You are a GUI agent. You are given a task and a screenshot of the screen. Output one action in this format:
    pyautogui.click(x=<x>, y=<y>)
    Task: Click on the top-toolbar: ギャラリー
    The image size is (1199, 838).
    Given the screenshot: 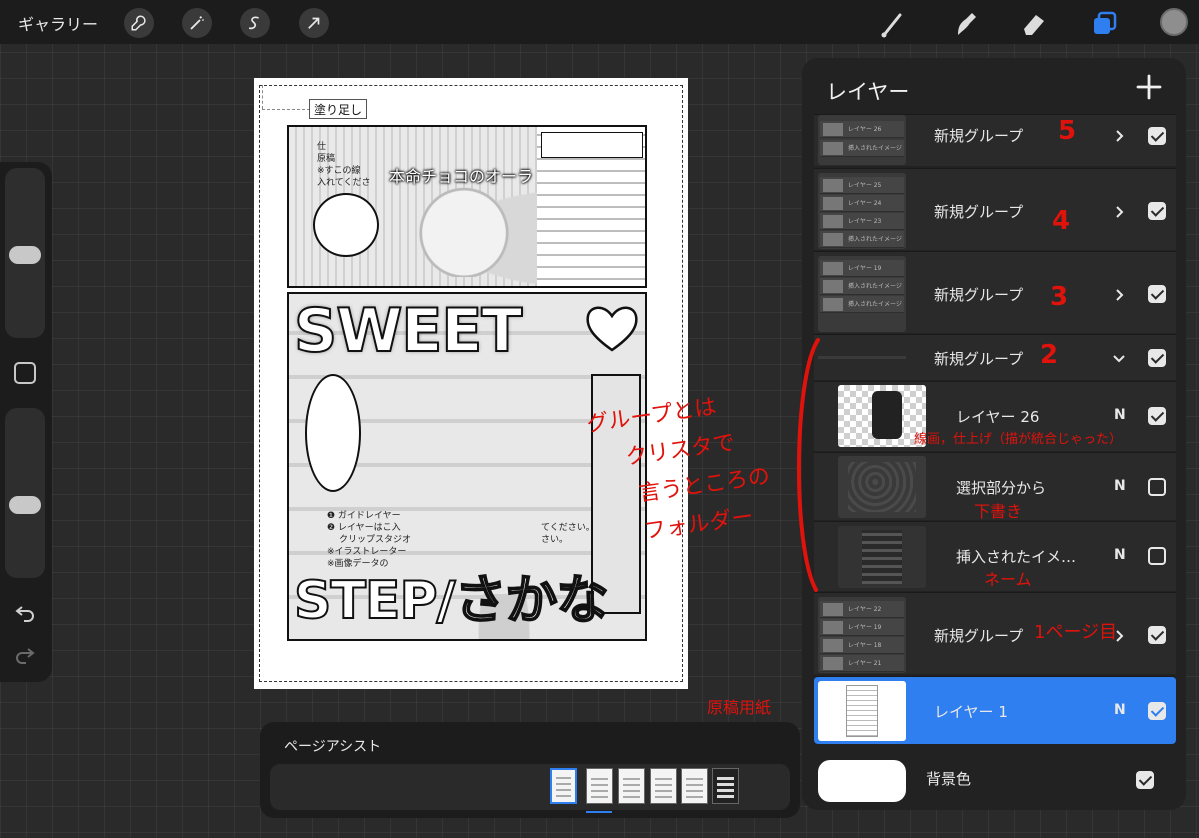 What is the action you would take?
    pyautogui.click(x=599, y=22)
    